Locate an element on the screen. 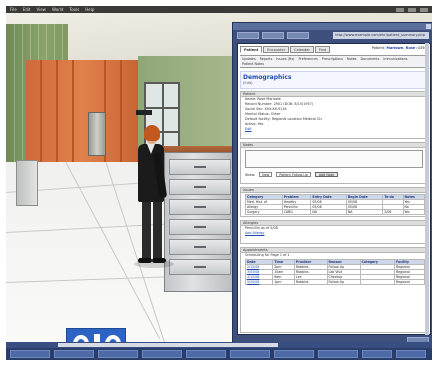 The image size is (438, 365). page-scrollbar is located at coordinates (427, 189).